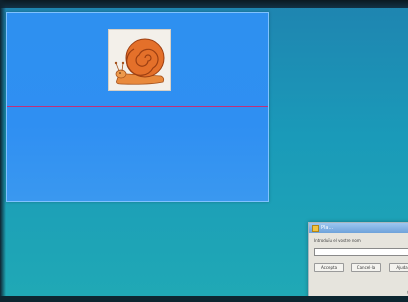 This screenshot has height=302, width=408. Describe the element at coordinates (361, 252) in the screenshot. I see `name-input` at that location.